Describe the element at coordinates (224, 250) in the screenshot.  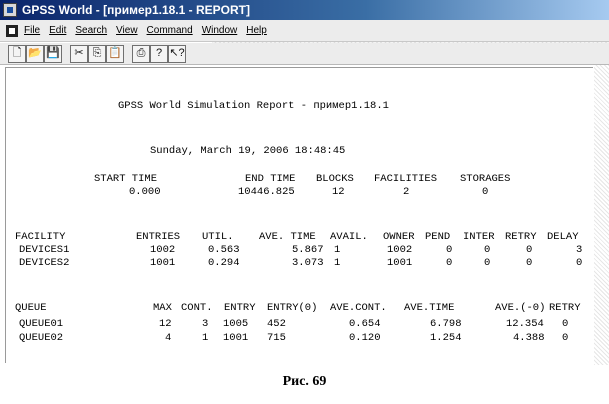
I see `facility-cell: 0.563` at that location.